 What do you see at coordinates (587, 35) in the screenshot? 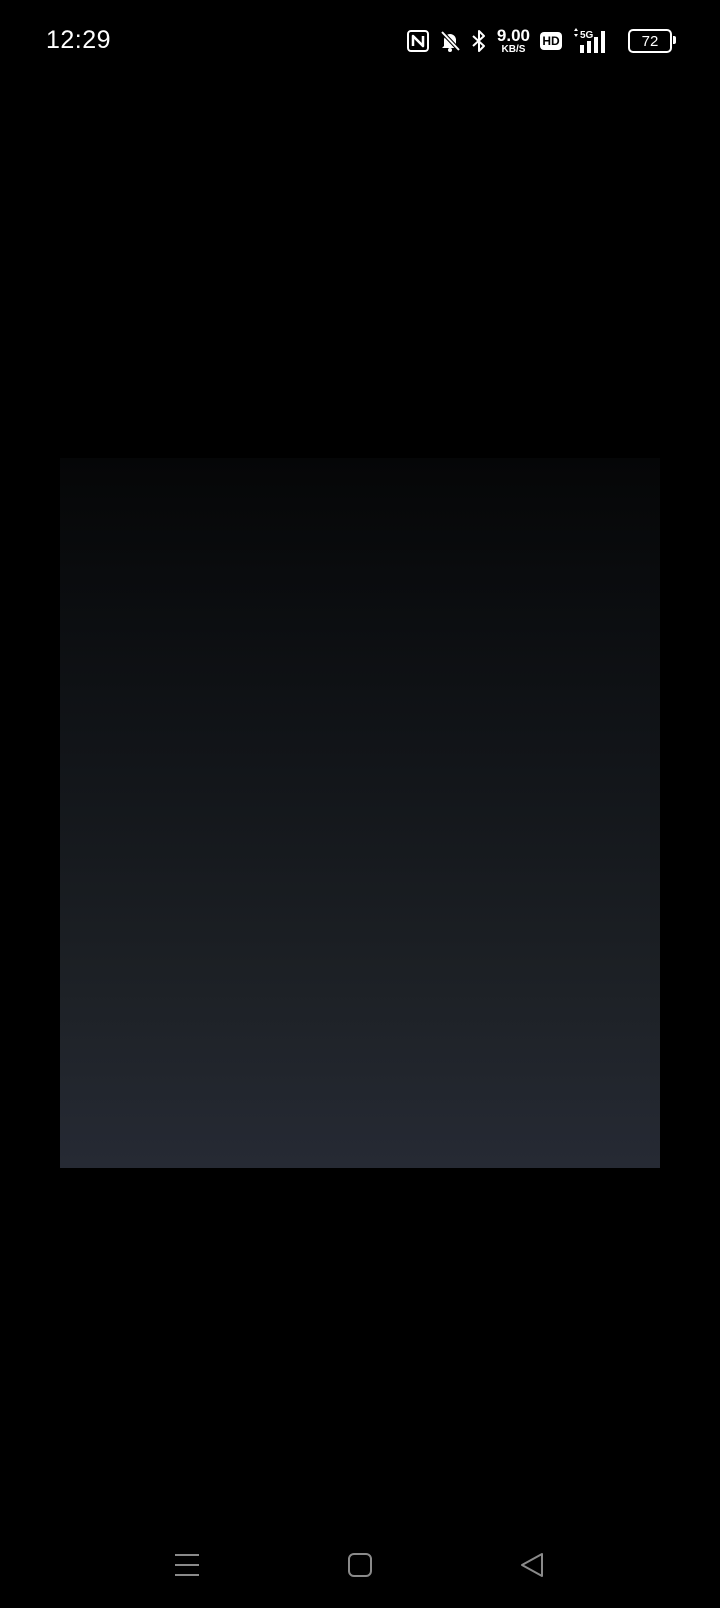
I see `network-type: 5G` at bounding box center [587, 35].